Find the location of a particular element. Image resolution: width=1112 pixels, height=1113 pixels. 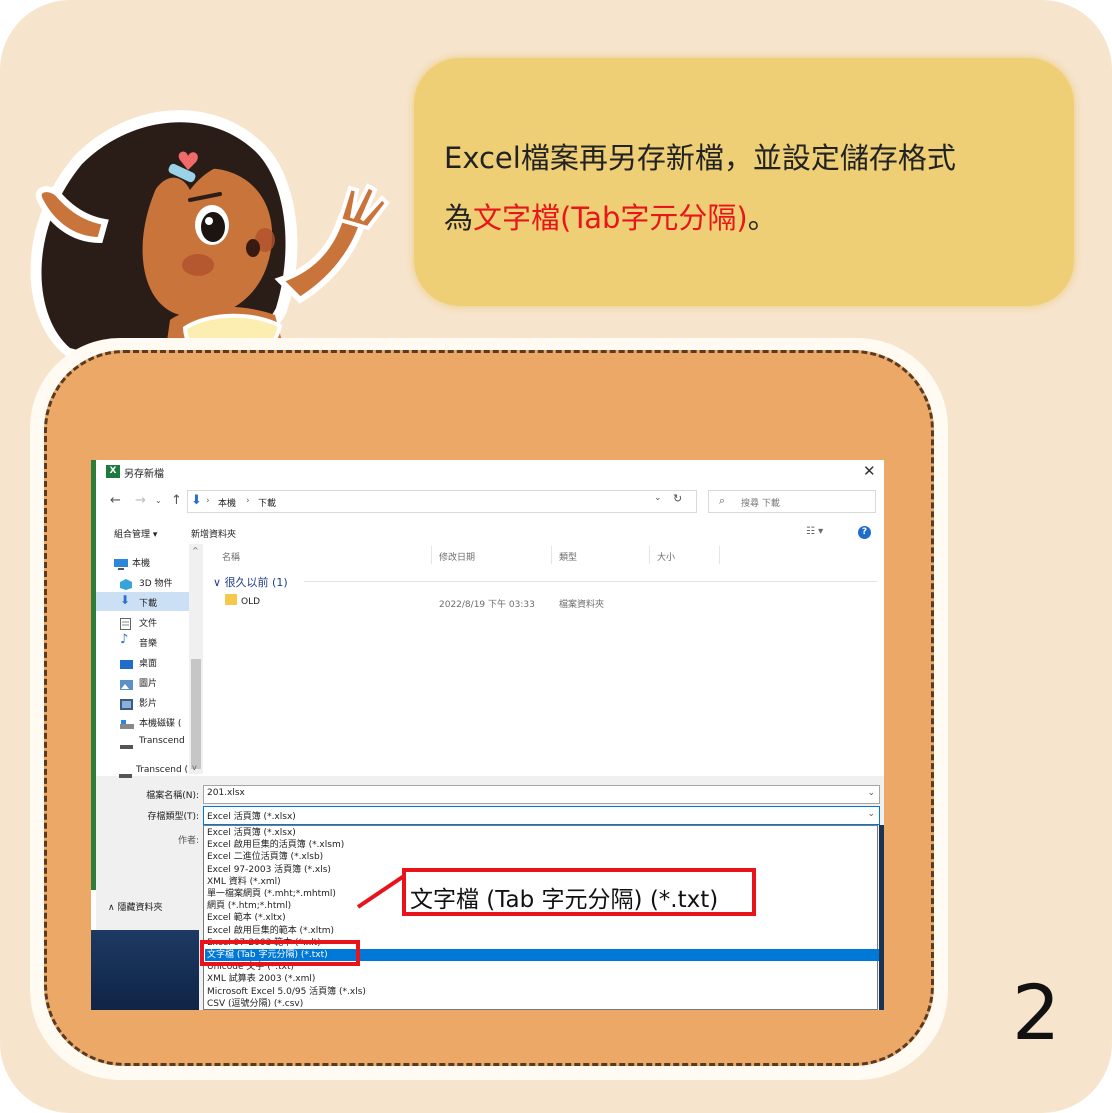

instruction-prefix: 為 is located at coordinates (459, 218).